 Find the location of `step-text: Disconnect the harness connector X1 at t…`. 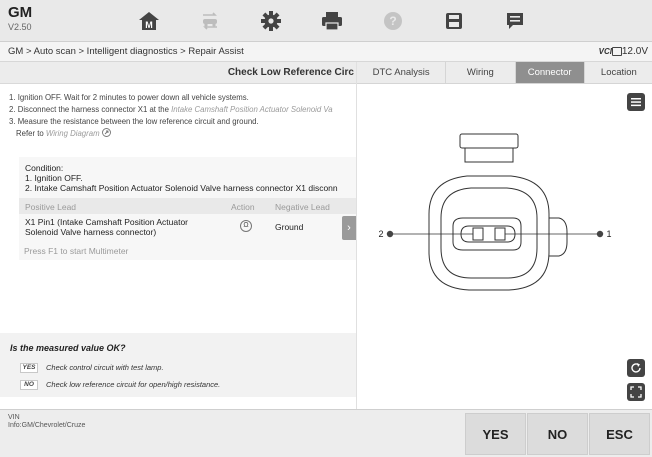

step-text: Disconnect the harness connector X1 at t… is located at coordinates (94, 109).